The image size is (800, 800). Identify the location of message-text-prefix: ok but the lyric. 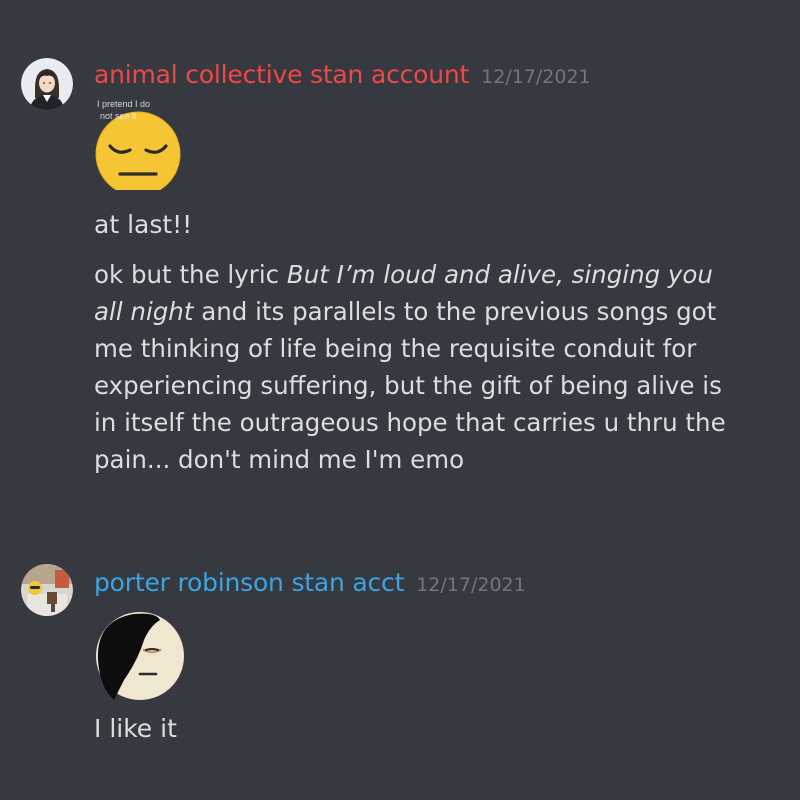
(190, 274).